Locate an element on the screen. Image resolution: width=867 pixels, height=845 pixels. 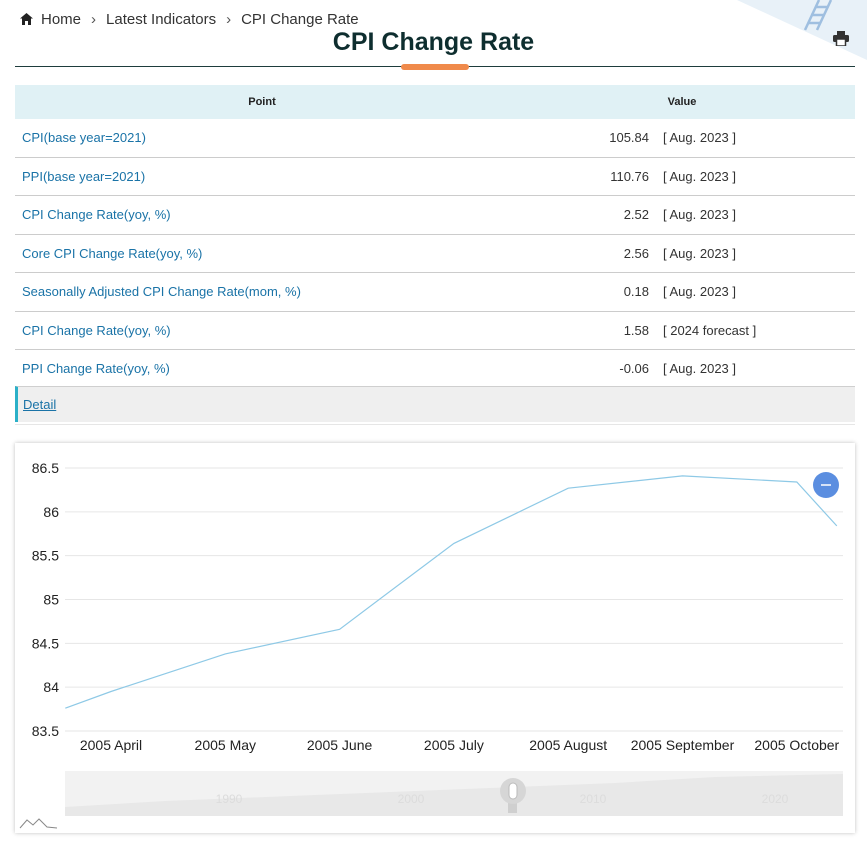
column-header-value: Value is located at coordinates (682, 102).